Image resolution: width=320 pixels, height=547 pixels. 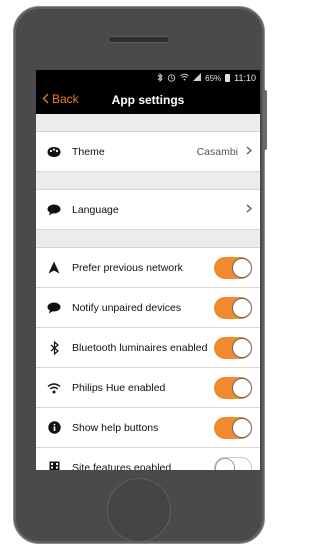 I want to click on theme-row: Theme Casambi, so click(x=148, y=152).